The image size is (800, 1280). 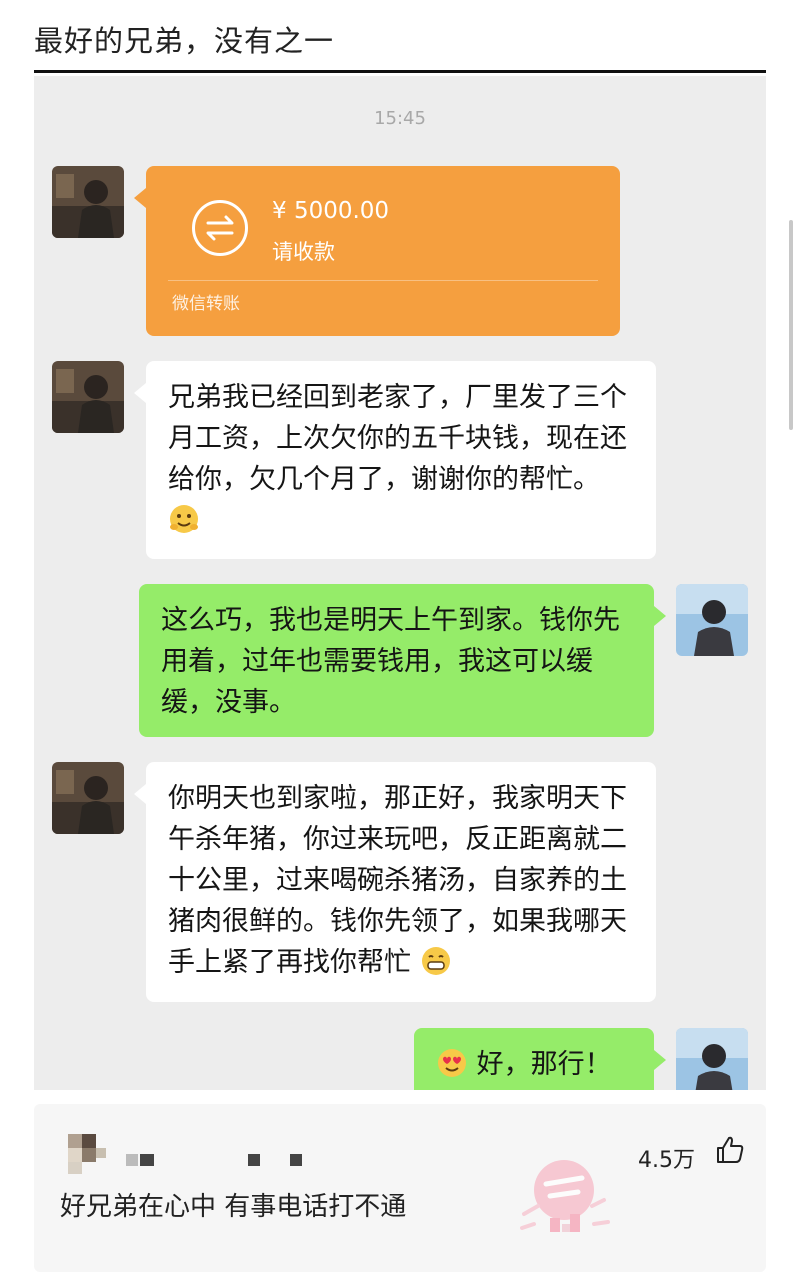 I want to click on transfer-exchange-icon, so click(x=220, y=228).